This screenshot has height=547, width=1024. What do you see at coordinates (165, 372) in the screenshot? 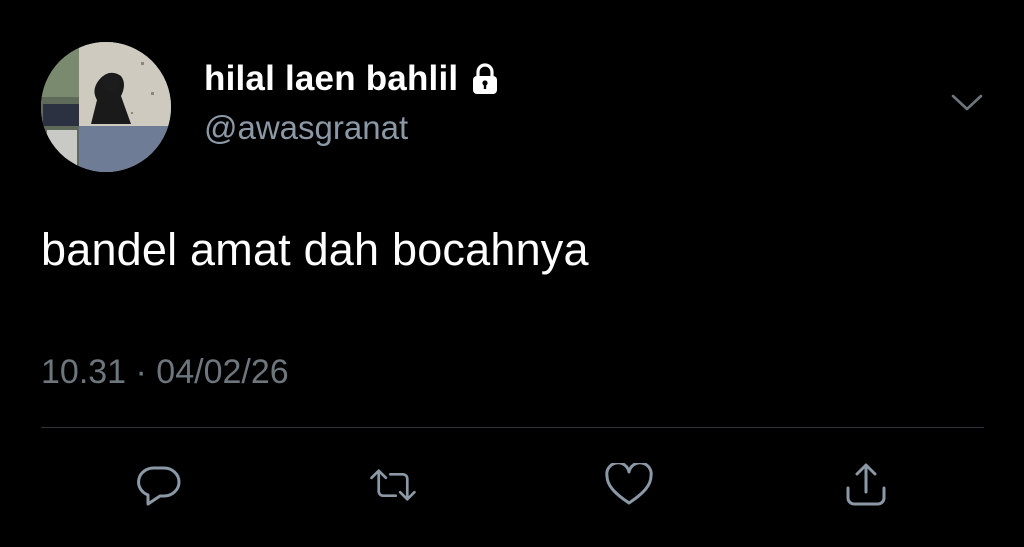
I see `timestamp: 10.31 · 04/02/26` at bounding box center [165, 372].